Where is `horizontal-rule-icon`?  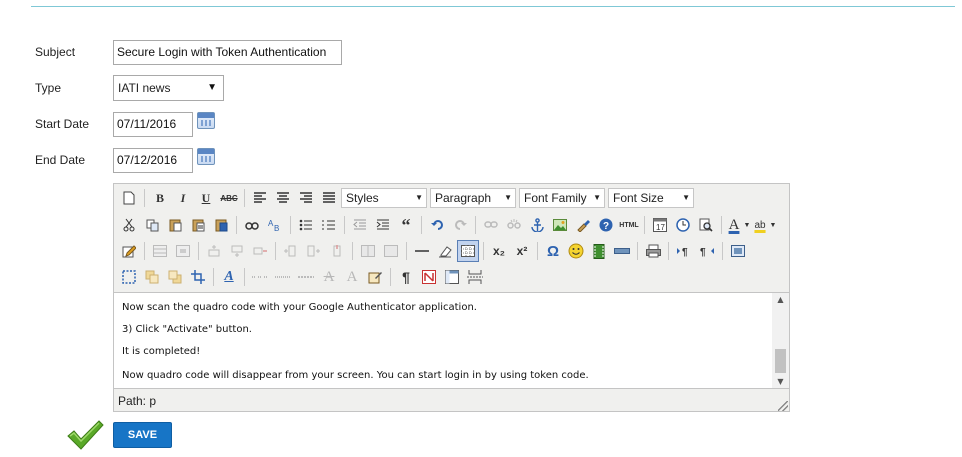
horizontal-rule-icon is located at coordinates (422, 251).